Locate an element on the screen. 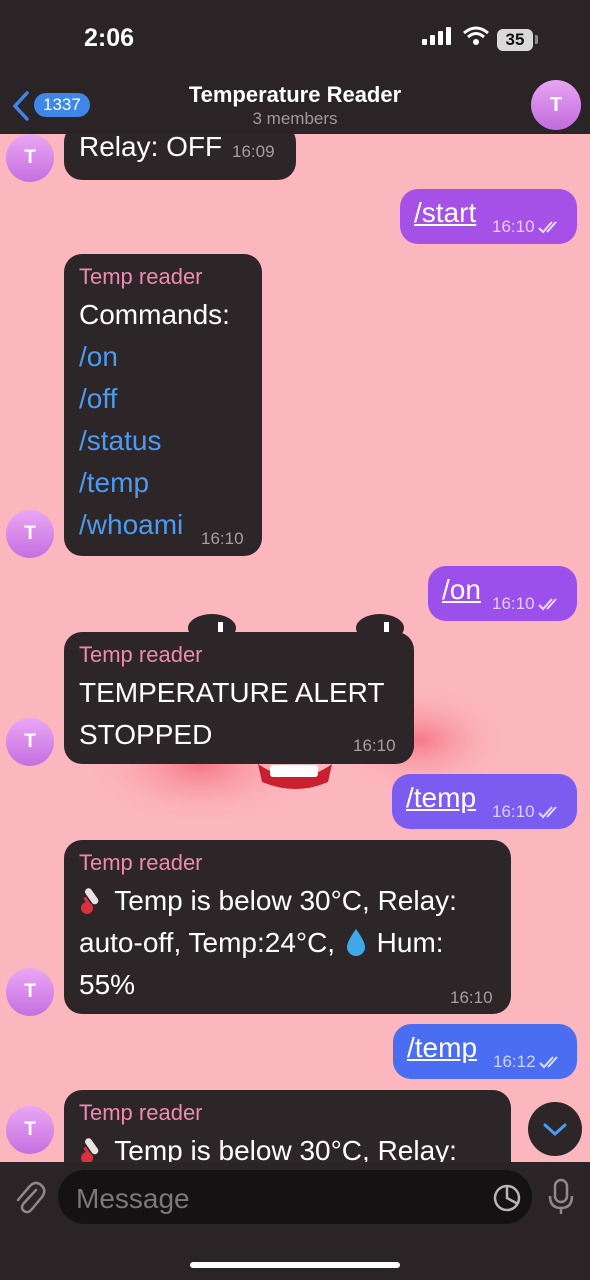 The width and height of the screenshot is (590, 1280). voice-button is located at coordinates (561, 1199).